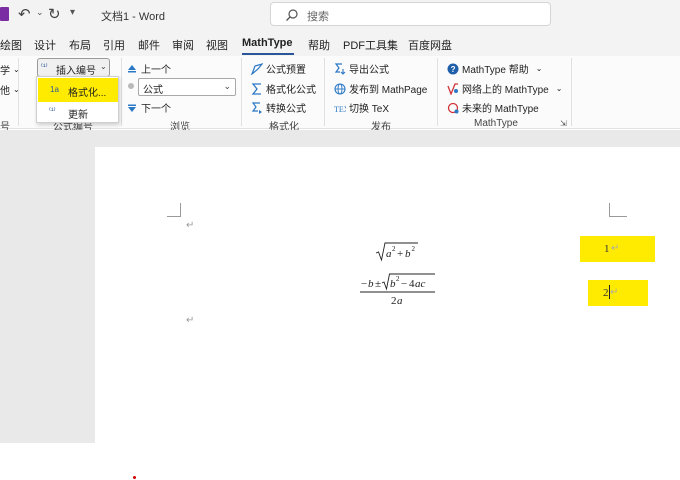  I want to click on up-arrow-icon, so click(132, 68).